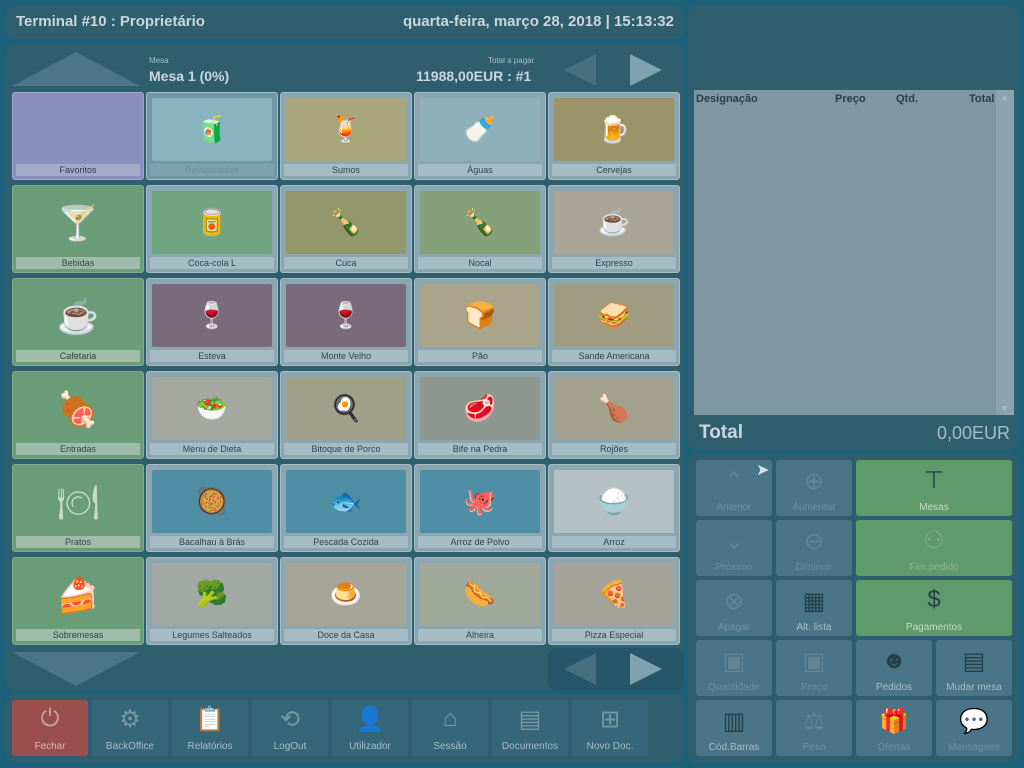 Image resolution: width=1024 pixels, height=768 pixels. What do you see at coordinates (580, 70) in the screenshot?
I see `products-prev-page` at bounding box center [580, 70].